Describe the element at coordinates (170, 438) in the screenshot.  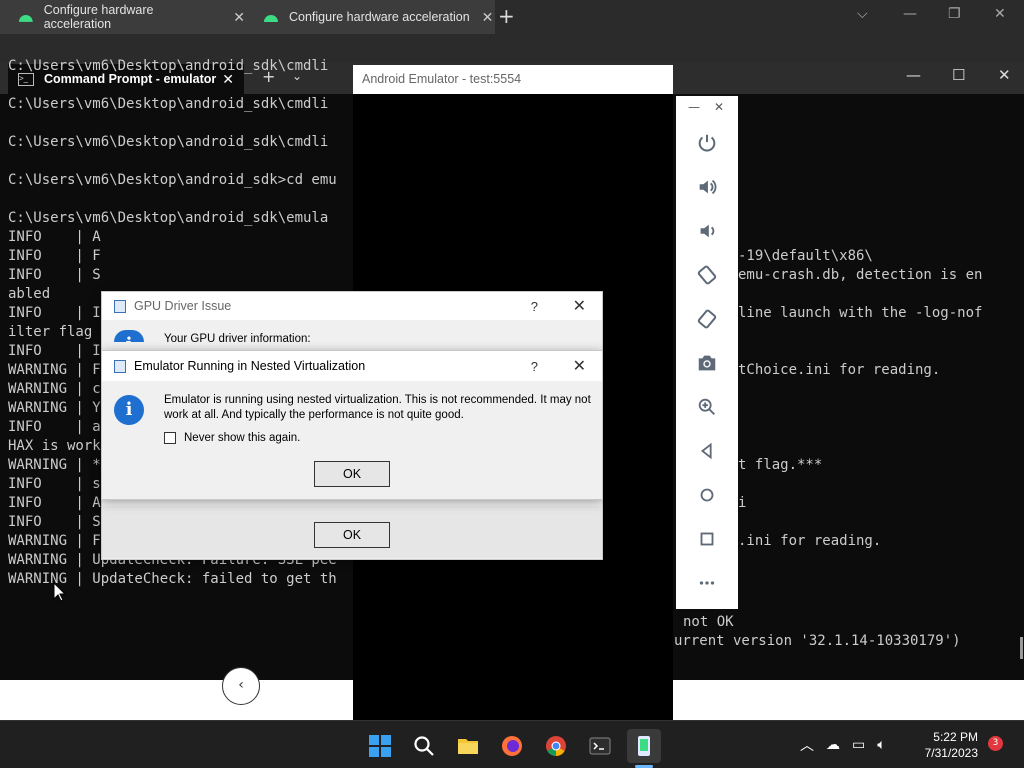
I see `checkbox-box` at that location.